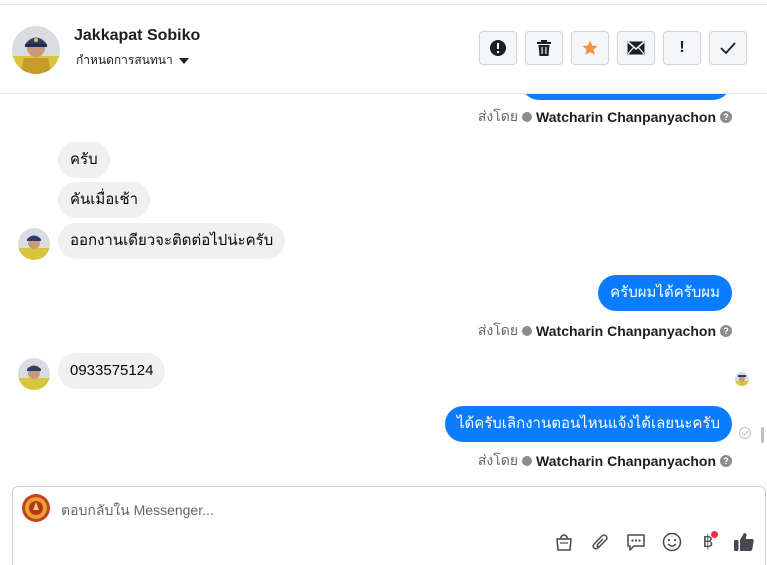 The height and width of the screenshot is (565, 767). What do you see at coordinates (714, 534) in the screenshot?
I see `notification-dot` at bounding box center [714, 534].